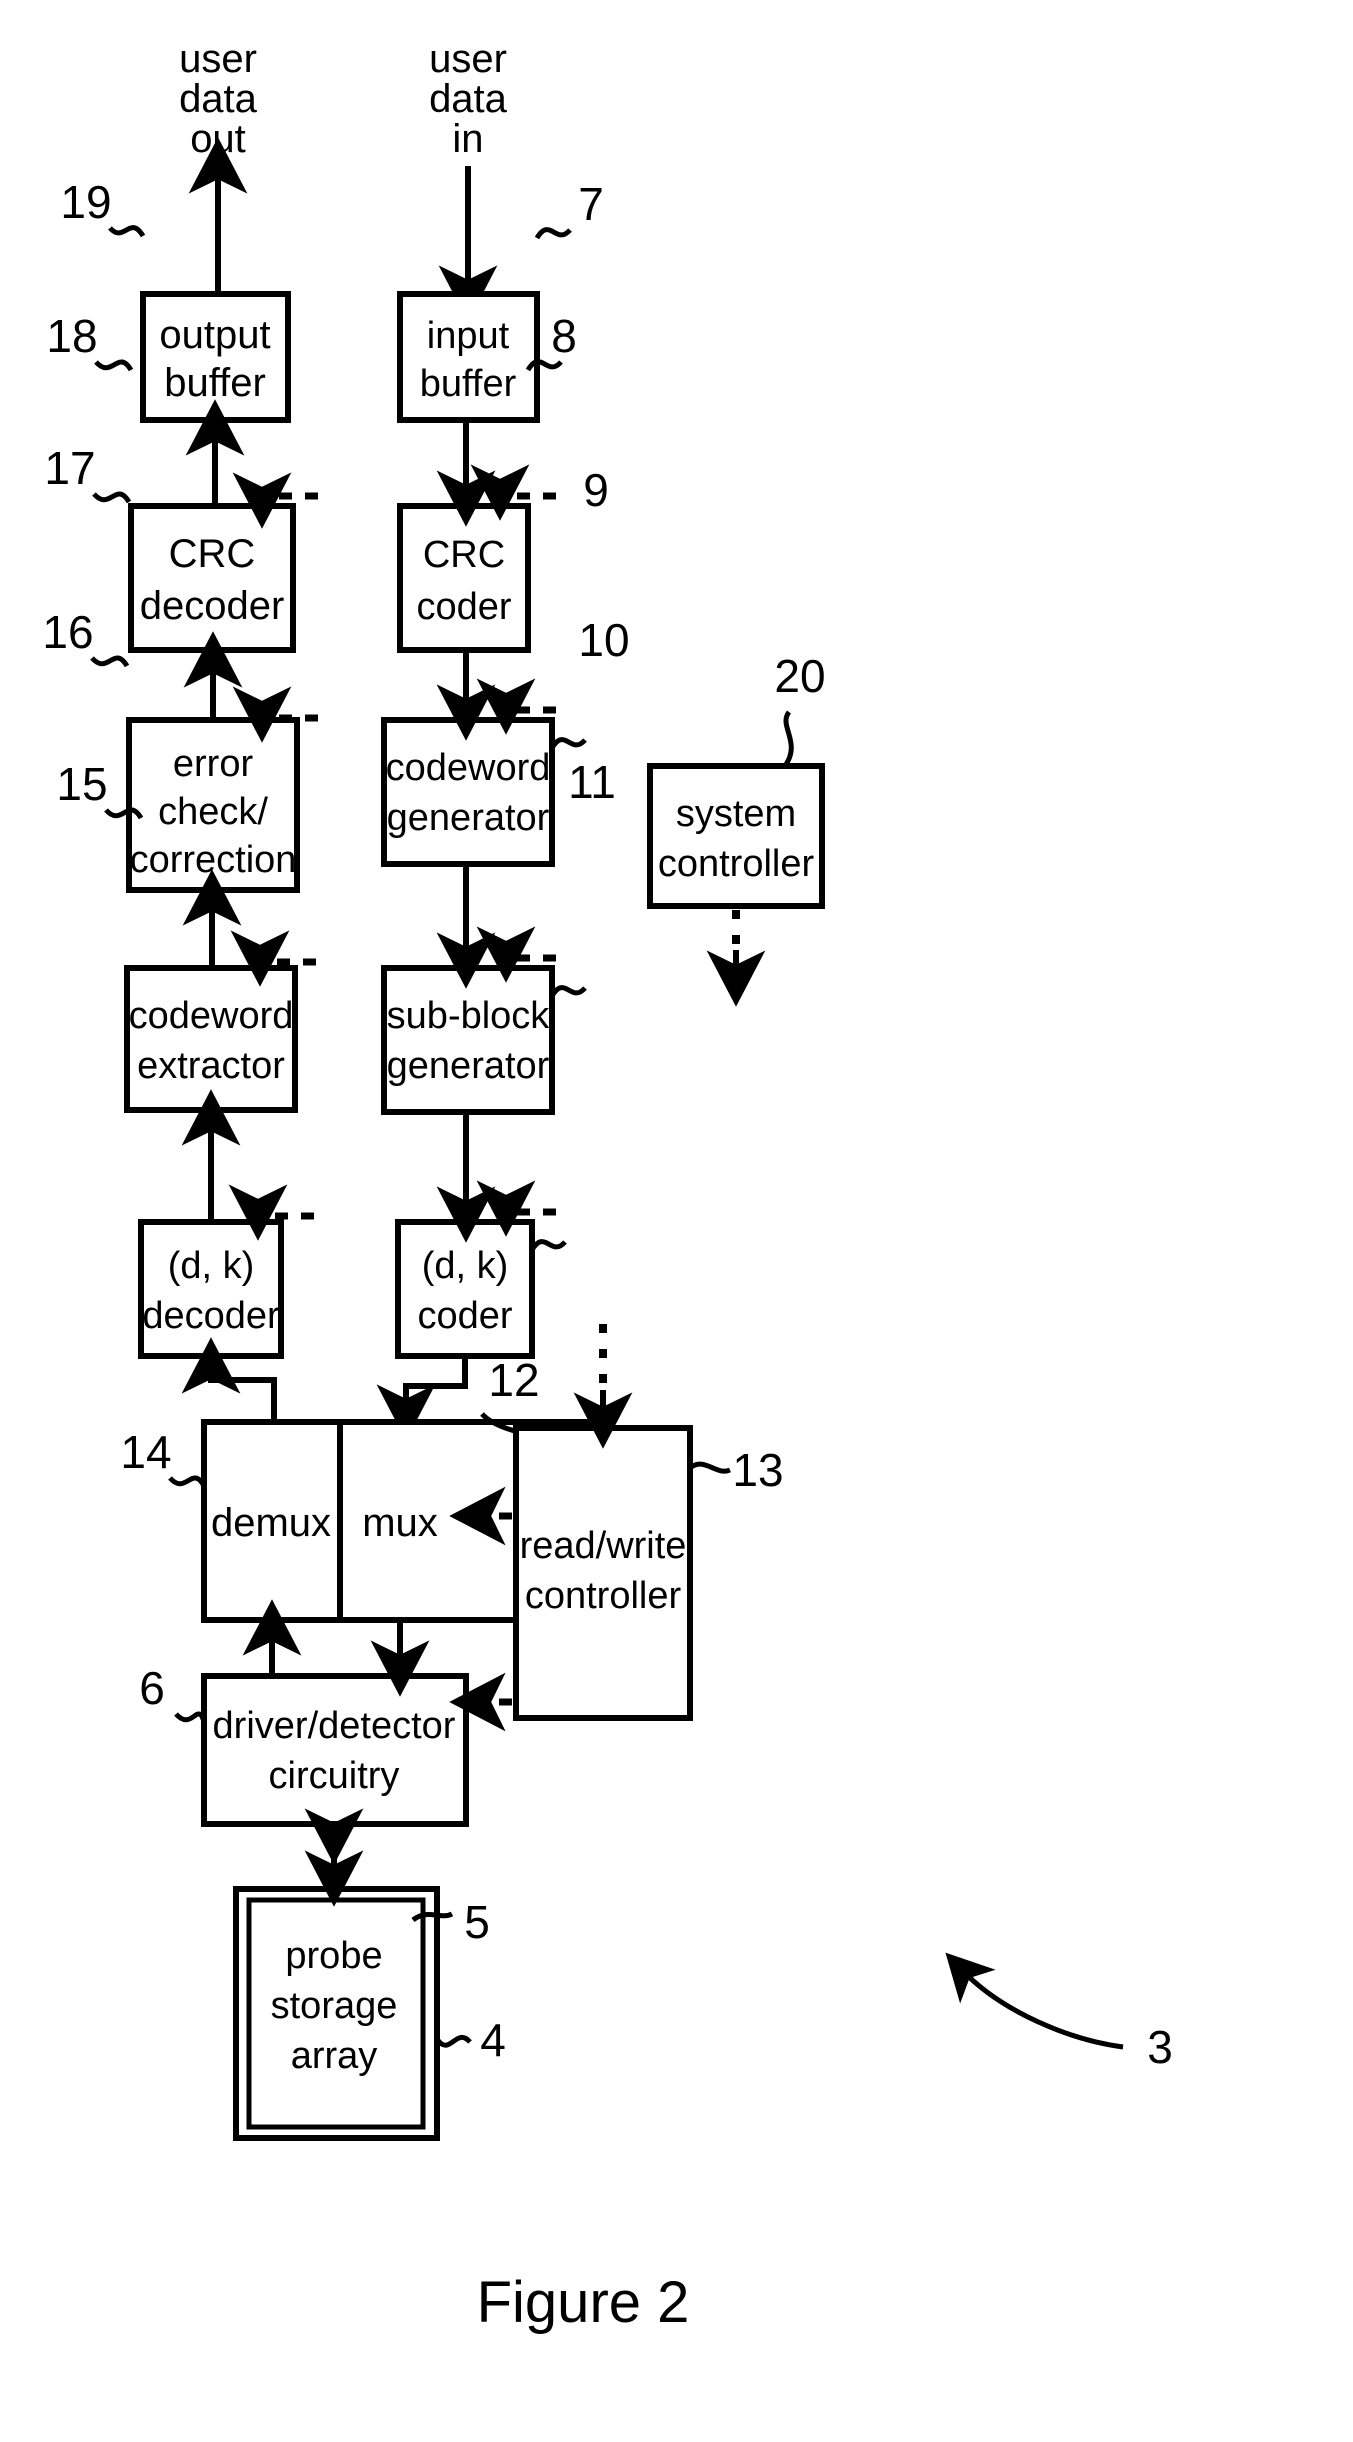 The width and height of the screenshot is (1353, 2442). I want to click on svg-text: 12, so click(513, 1380).